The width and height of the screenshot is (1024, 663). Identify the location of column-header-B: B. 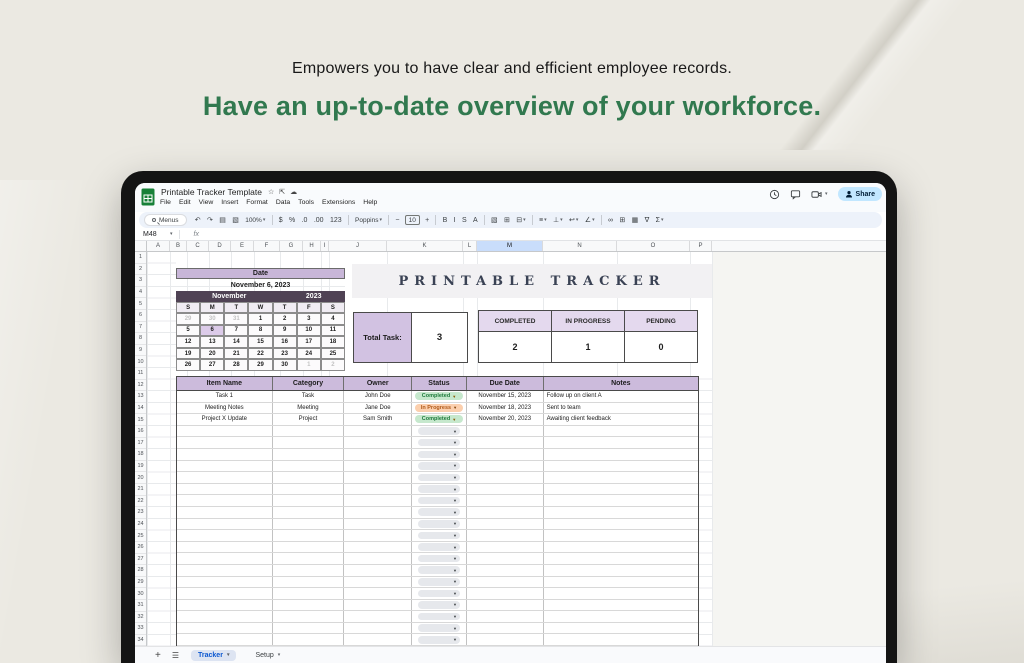
(178, 246).